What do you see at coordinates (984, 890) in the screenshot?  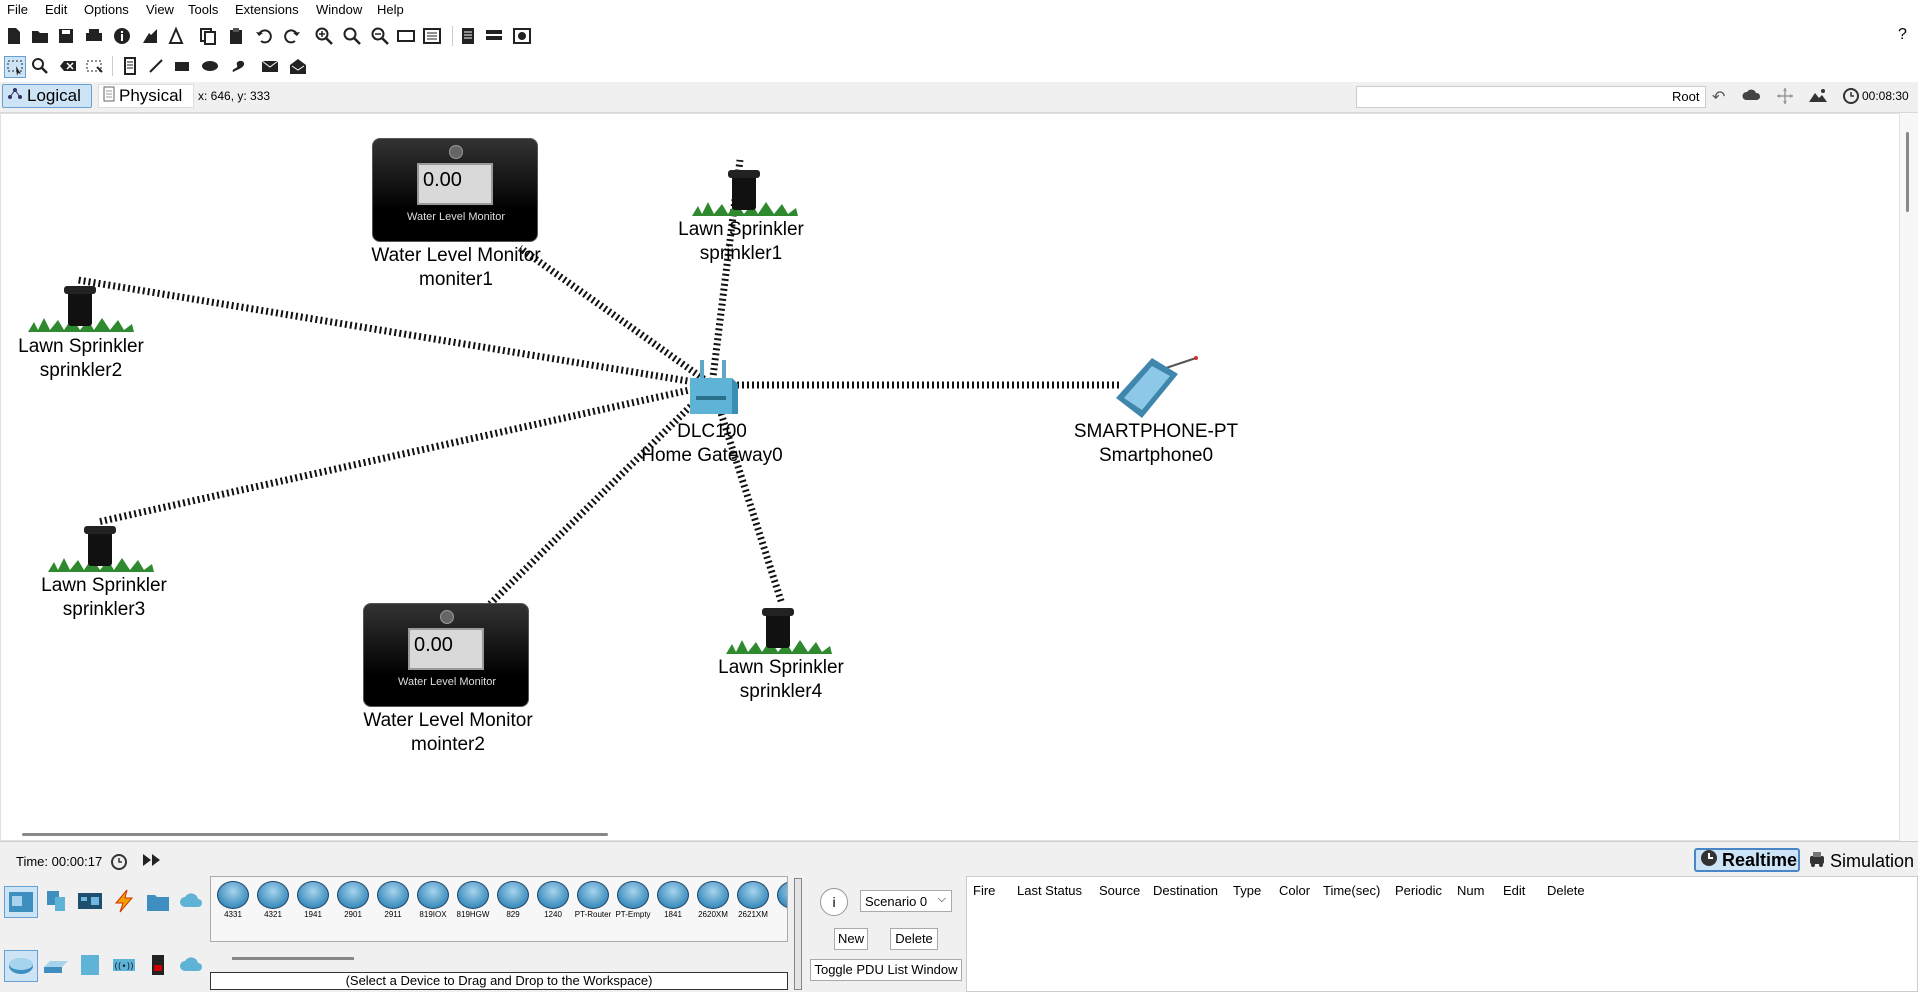 I see `col-fire: Fire` at bounding box center [984, 890].